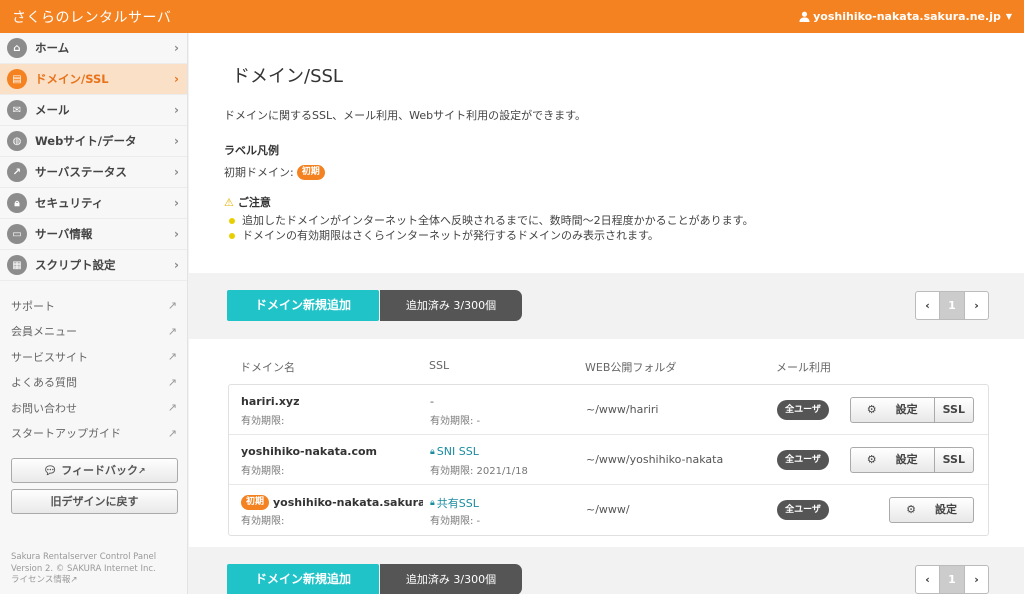 The width and height of the screenshot is (1024, 594). I want to click on link-label: スタートアップガイド, so click(66, 434).